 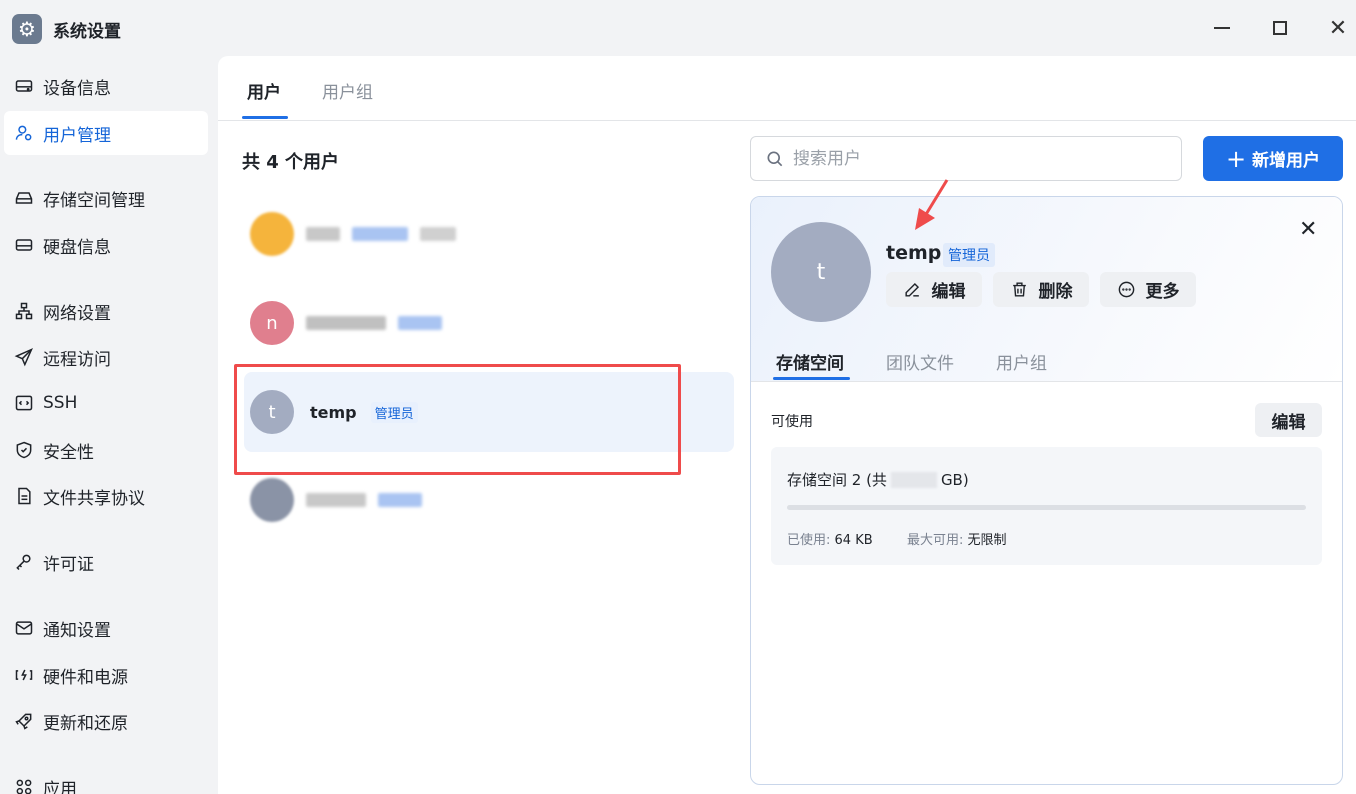 What do you see at coordinates (24, 496) in the screenshot?
I see `file-icon` at bounding box center [24, 496].